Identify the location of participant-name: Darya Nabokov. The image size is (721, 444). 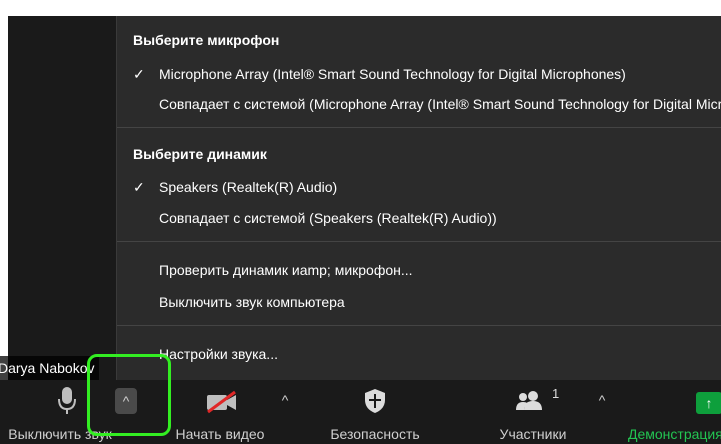
(47, 368).